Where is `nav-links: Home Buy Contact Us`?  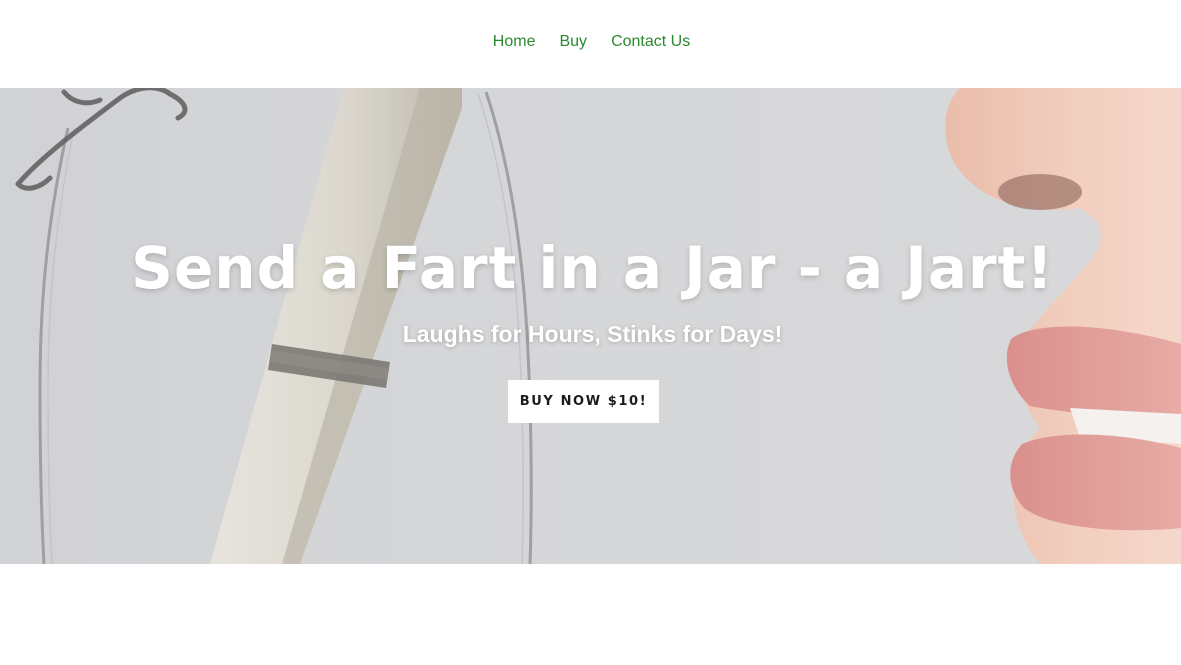
nav-links: Home Buy Contact Us is located at coordinates (590, 42).